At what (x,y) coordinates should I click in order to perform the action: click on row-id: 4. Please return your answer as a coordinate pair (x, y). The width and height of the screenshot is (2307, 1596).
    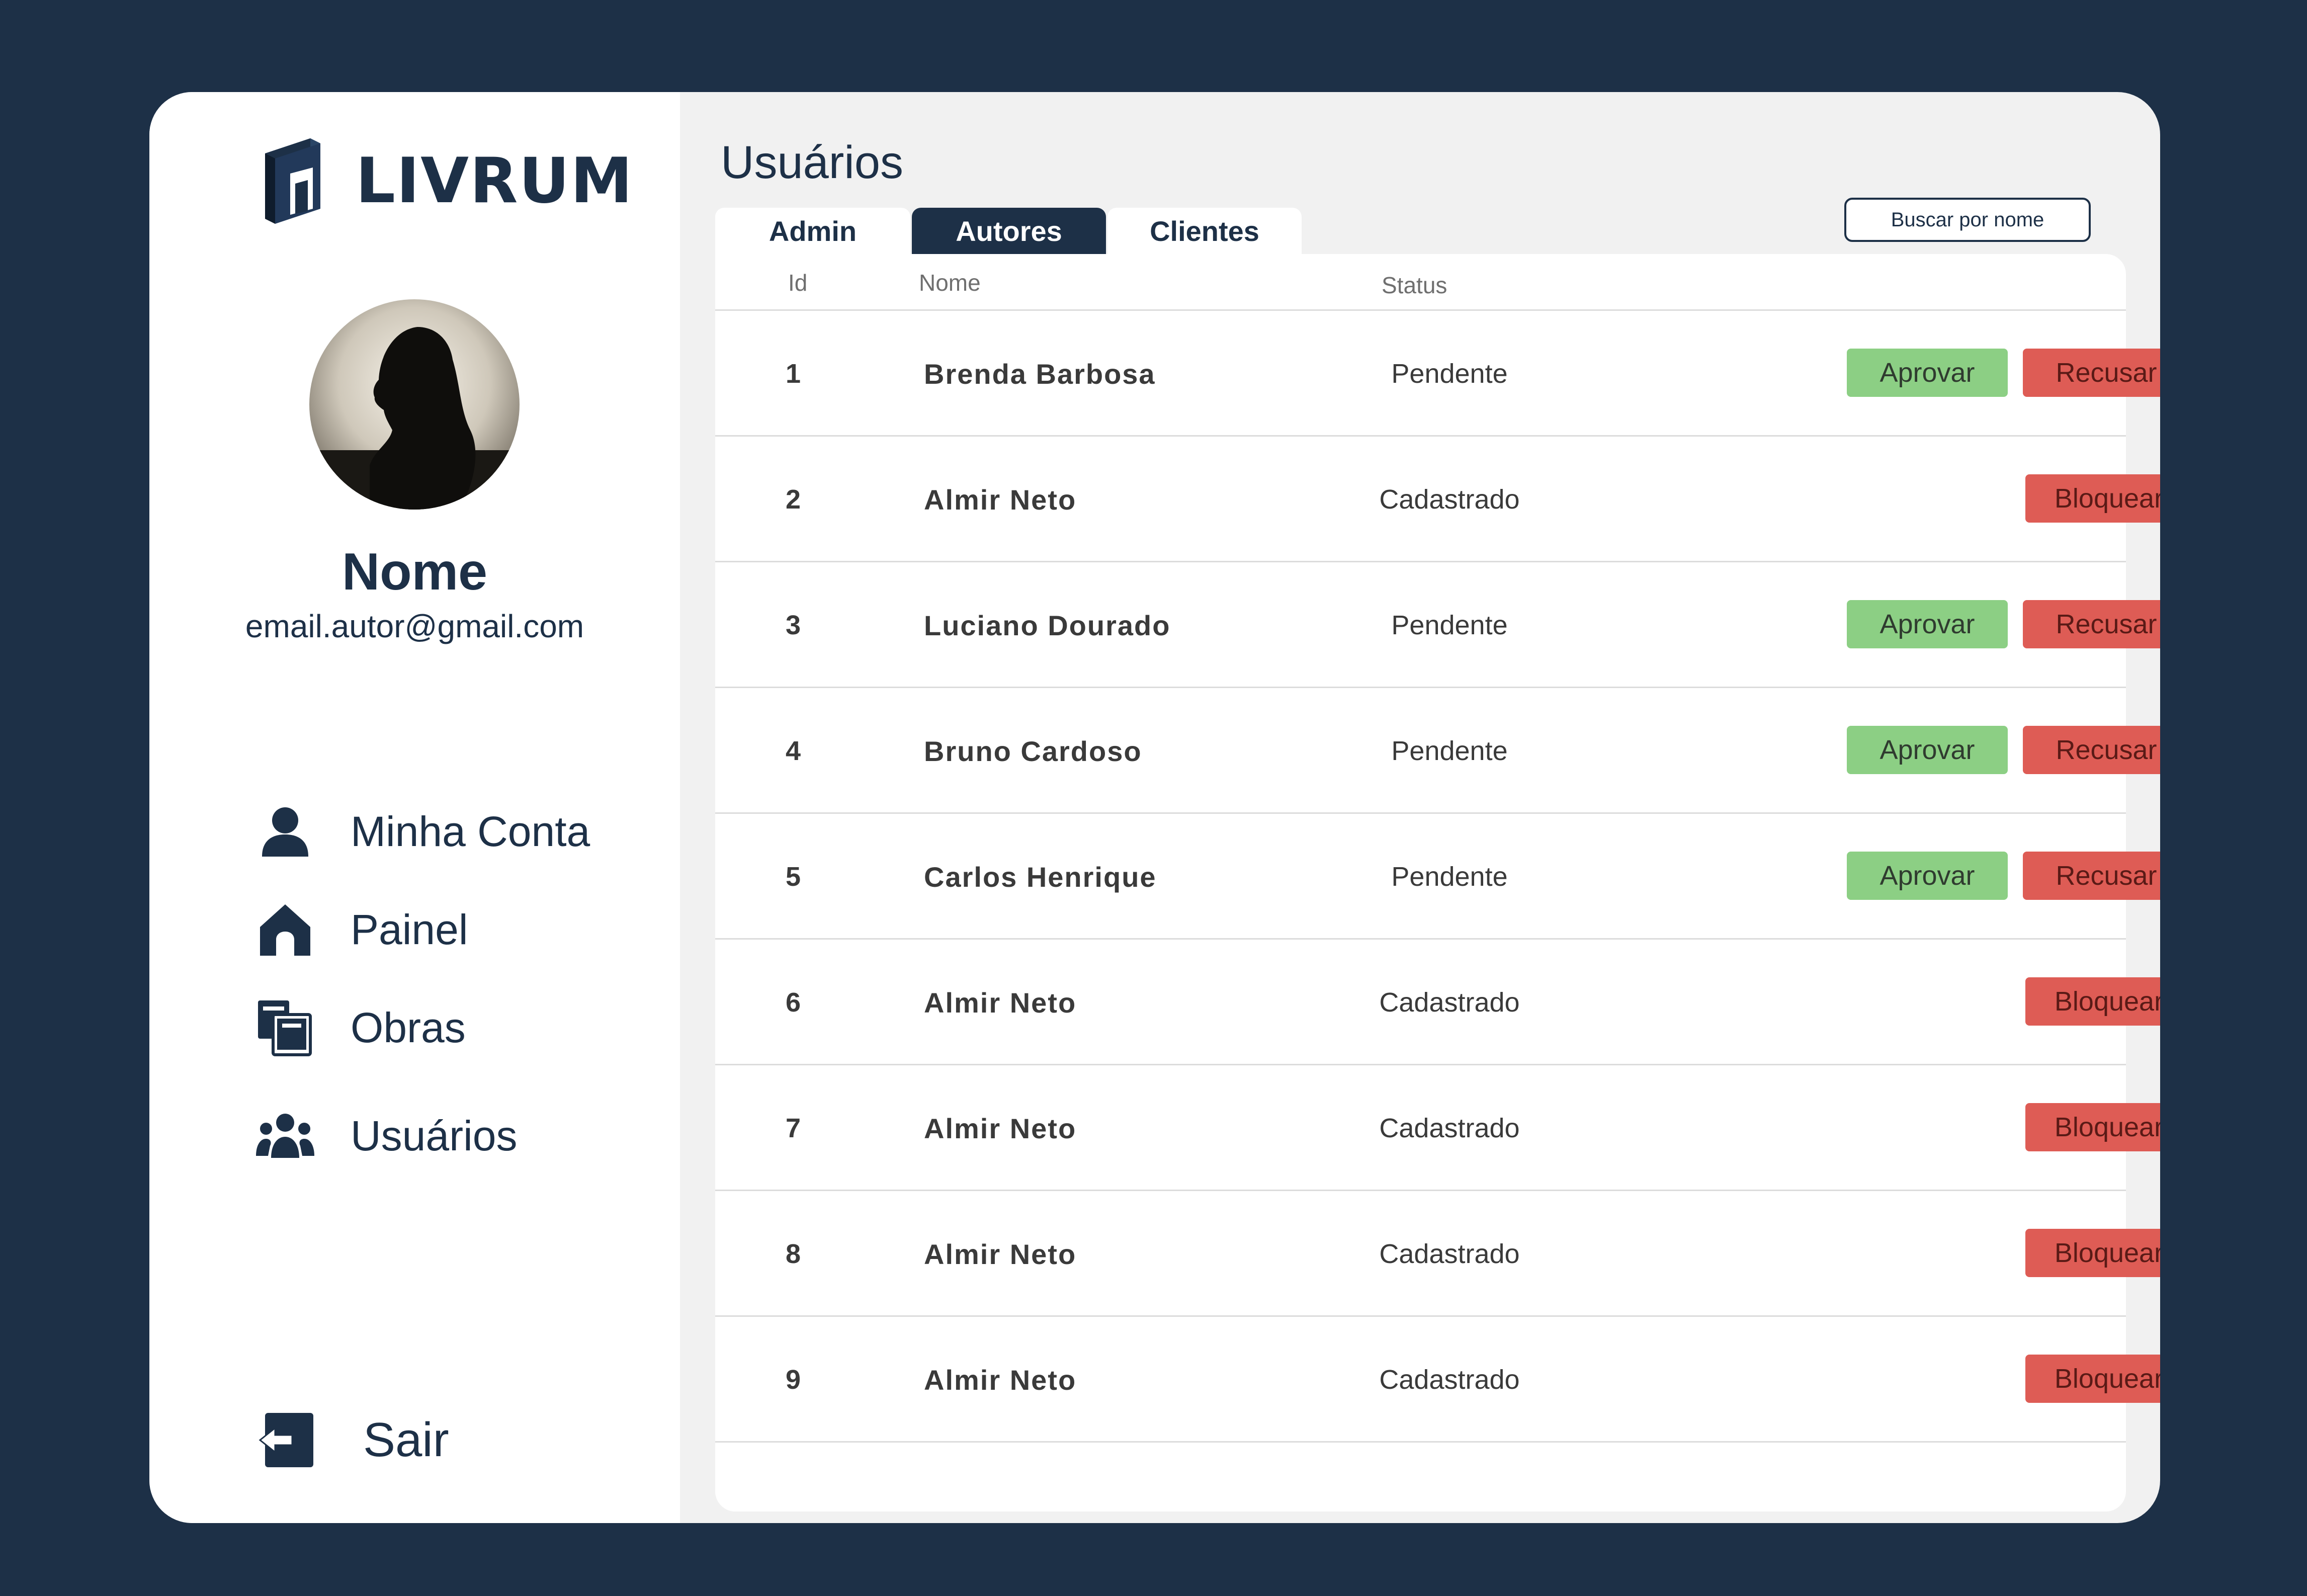
    Looking at the image, I should click on (794, 751).